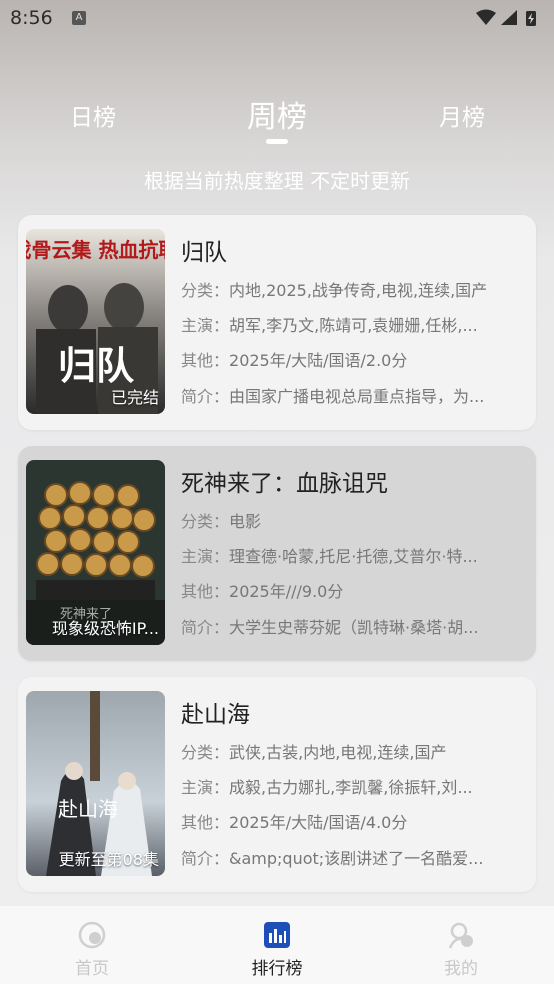 This screenshot has height=984, width=554. What do you see at coordinates (92, 949) in the screenshot?
I see `nav-home: 首页` at bounding box center [92, 949].